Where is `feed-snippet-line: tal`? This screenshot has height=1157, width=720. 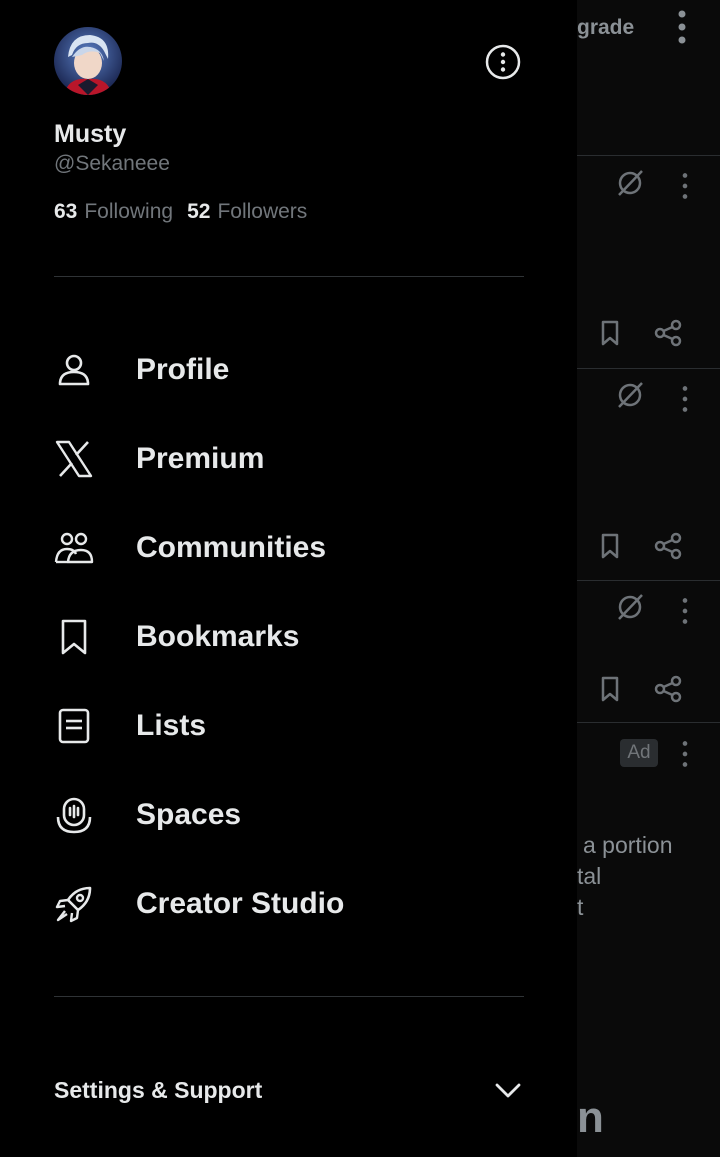 feed-snippet-line: tal is located at coordinates (589, 876).